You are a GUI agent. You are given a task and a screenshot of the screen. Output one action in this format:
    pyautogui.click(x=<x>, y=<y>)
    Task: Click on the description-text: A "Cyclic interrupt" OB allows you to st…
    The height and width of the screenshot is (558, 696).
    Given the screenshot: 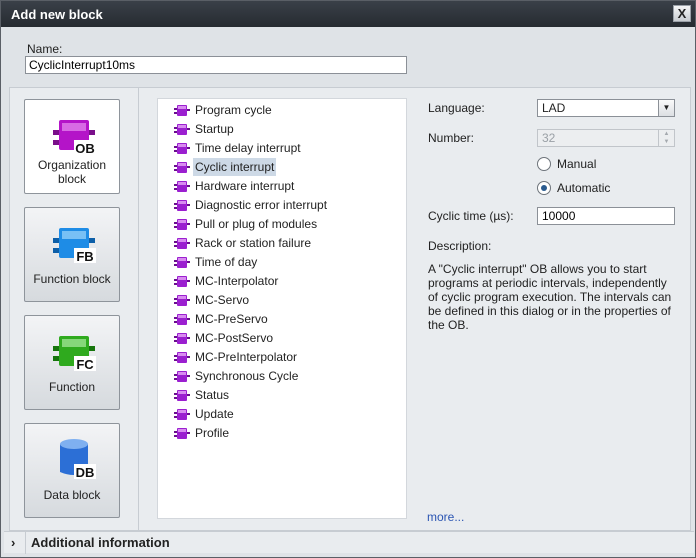 What is the action you would take?
    pyautogui.click(x=550, y=297)
    